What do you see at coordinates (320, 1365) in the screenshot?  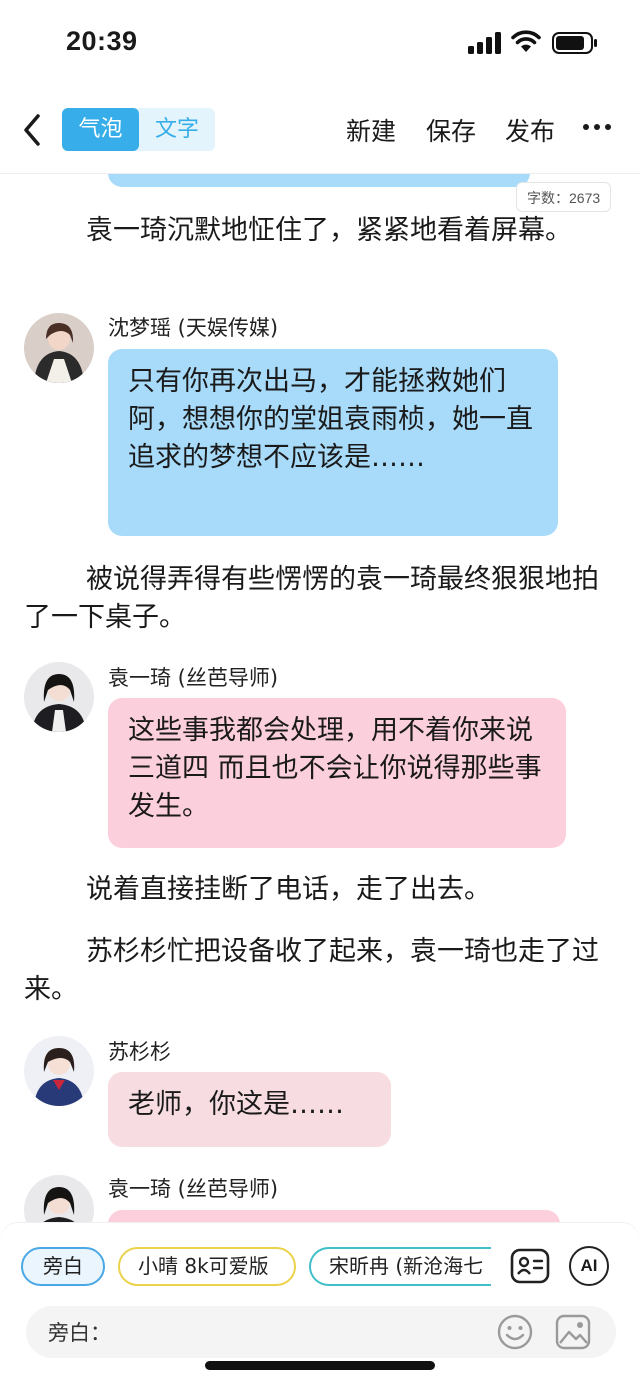 I see `home-indicator` at bounding box center [320, 1365].